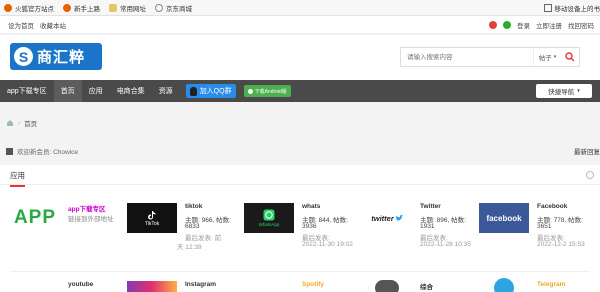  What do you see at coordinates (427, 226) in the screenshot?
I see `forum-stats-posts: 1931` at bounding box center [427, 226].